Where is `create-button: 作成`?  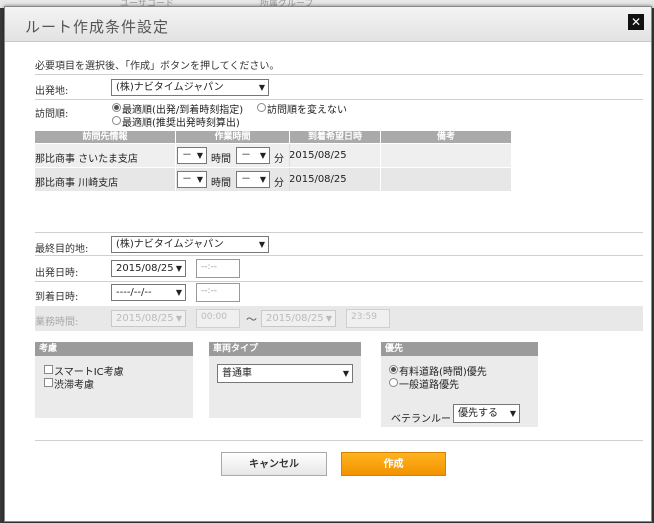
create-button: 作成 is located at coordinates (393, 464).